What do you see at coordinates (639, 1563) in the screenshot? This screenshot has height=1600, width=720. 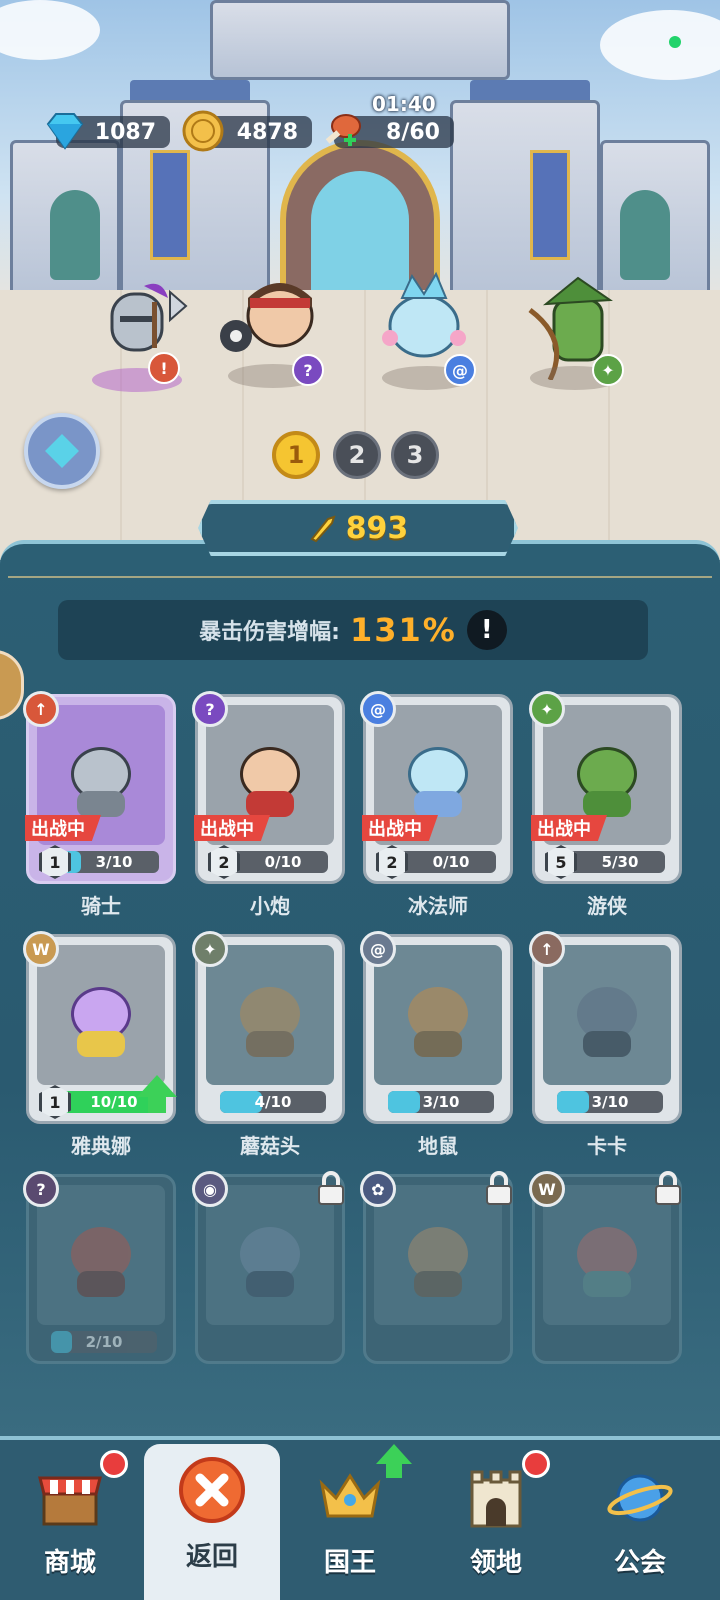 I see `nav-label: 公会` at bounding box center [639, 1563].